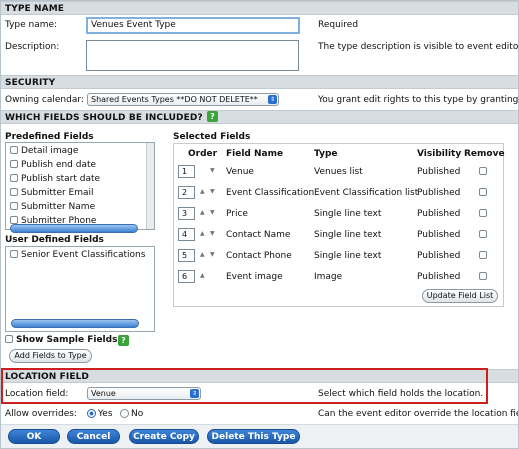 The height and width of the screenshot is (449, 519). I want to click on column-header-order: Order, so click(203, 154).